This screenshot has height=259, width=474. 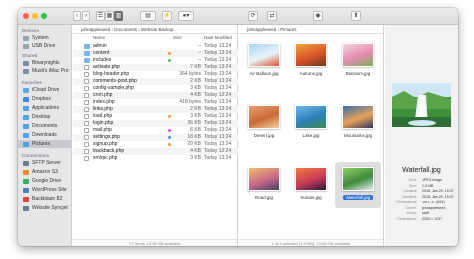 I want to click on folder-row: includes -- Today 13:24, so click(x=155, y=60).